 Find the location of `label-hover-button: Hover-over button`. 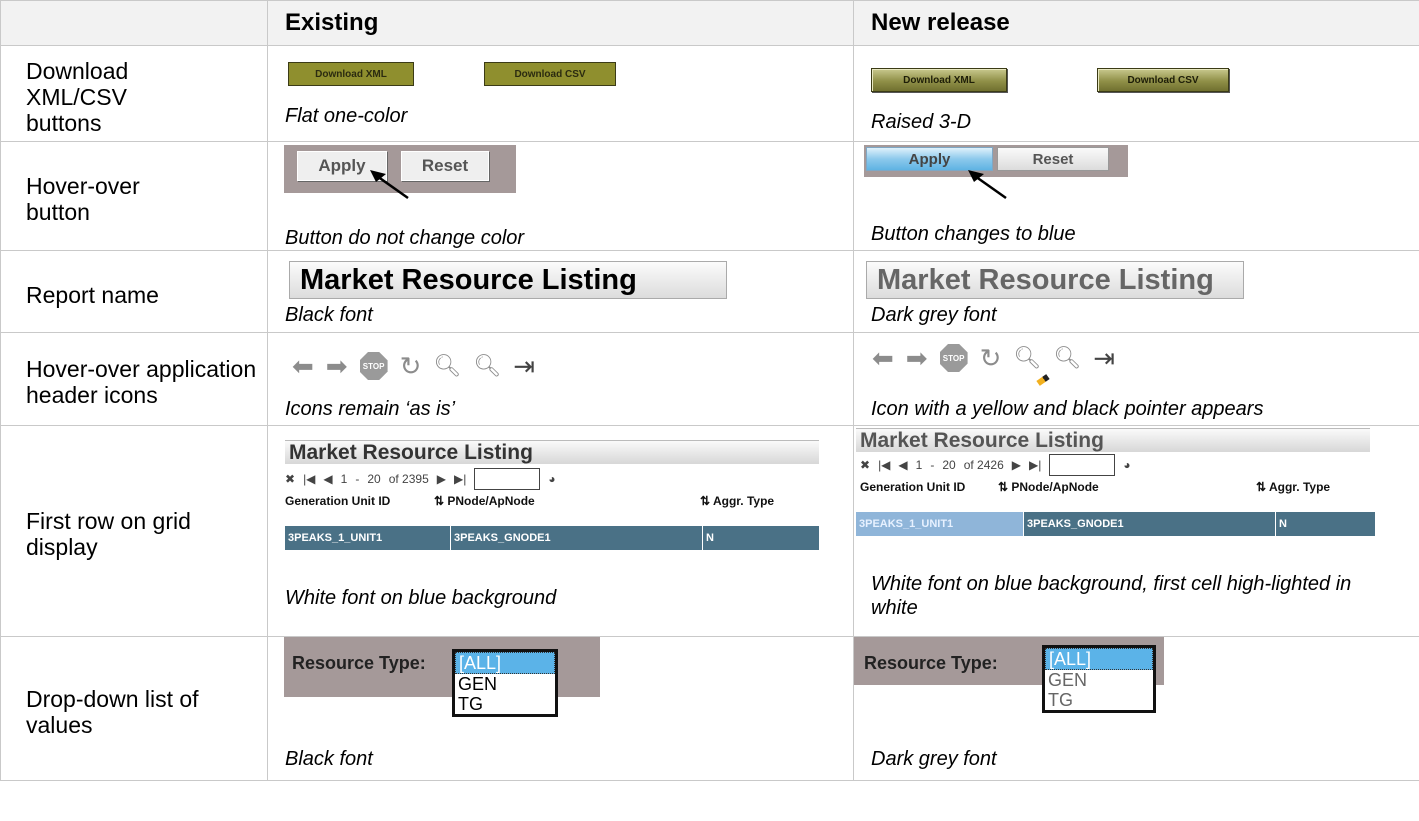

label-hover-button: Hover-over button is located at coordinates (134, 196).